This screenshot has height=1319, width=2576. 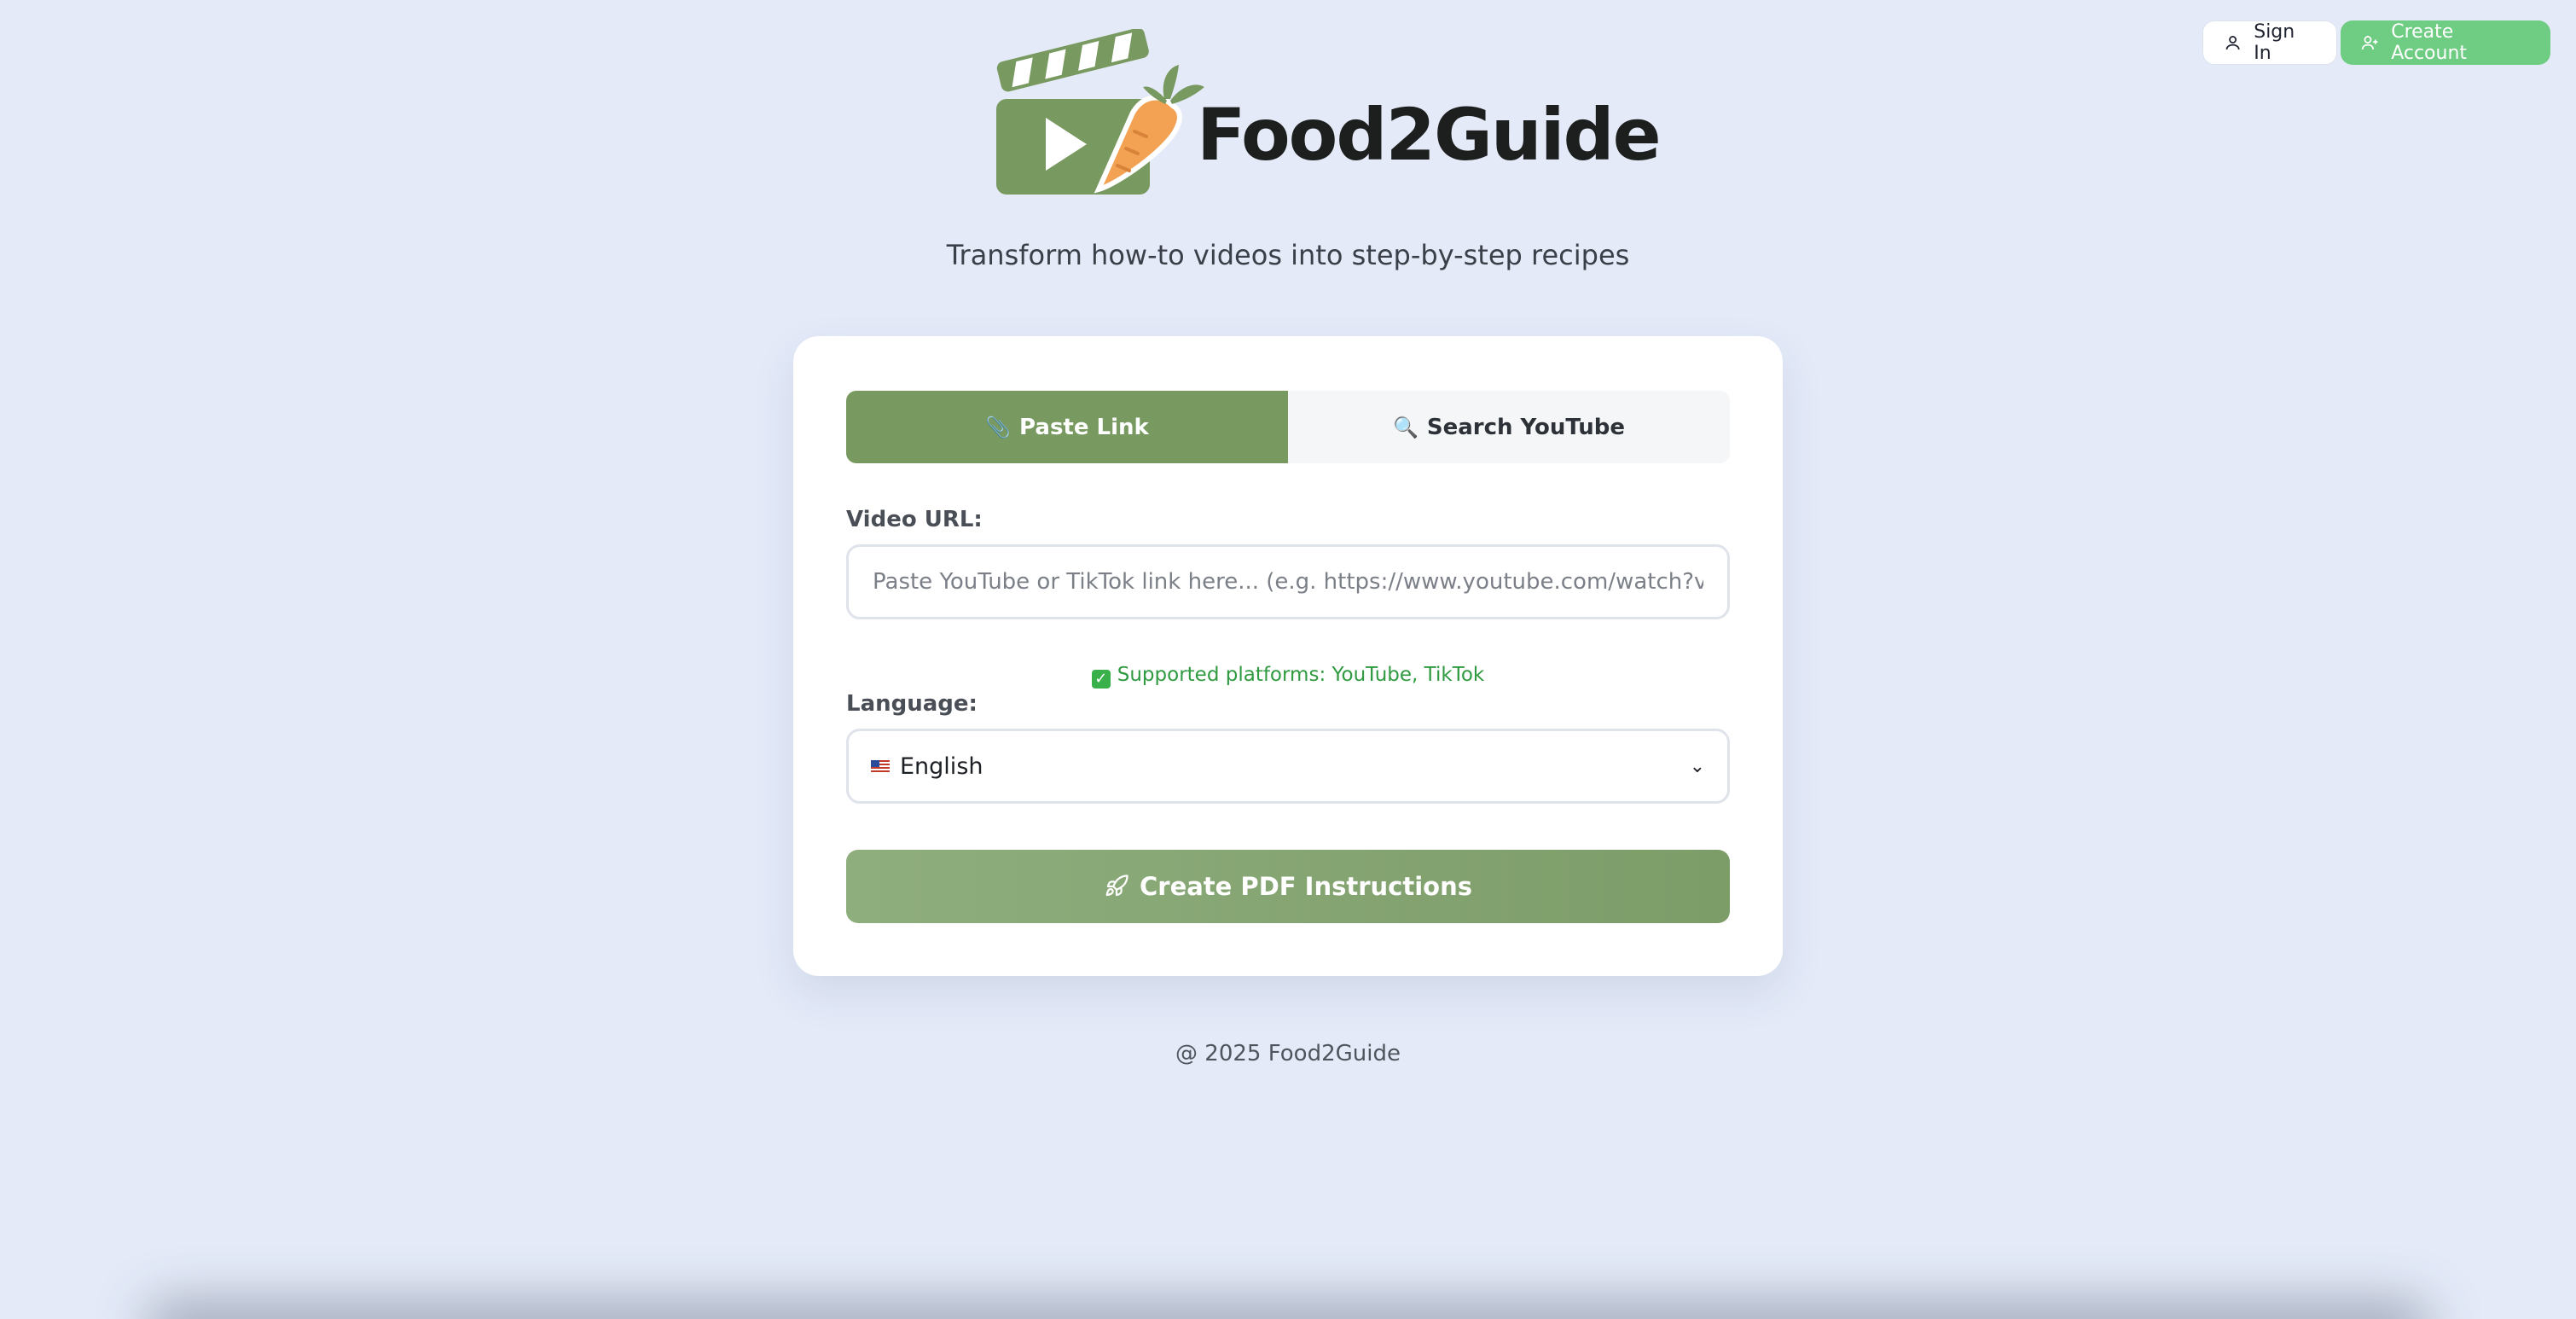 I want to click on video-url-field, so click(x=1288, y=581).